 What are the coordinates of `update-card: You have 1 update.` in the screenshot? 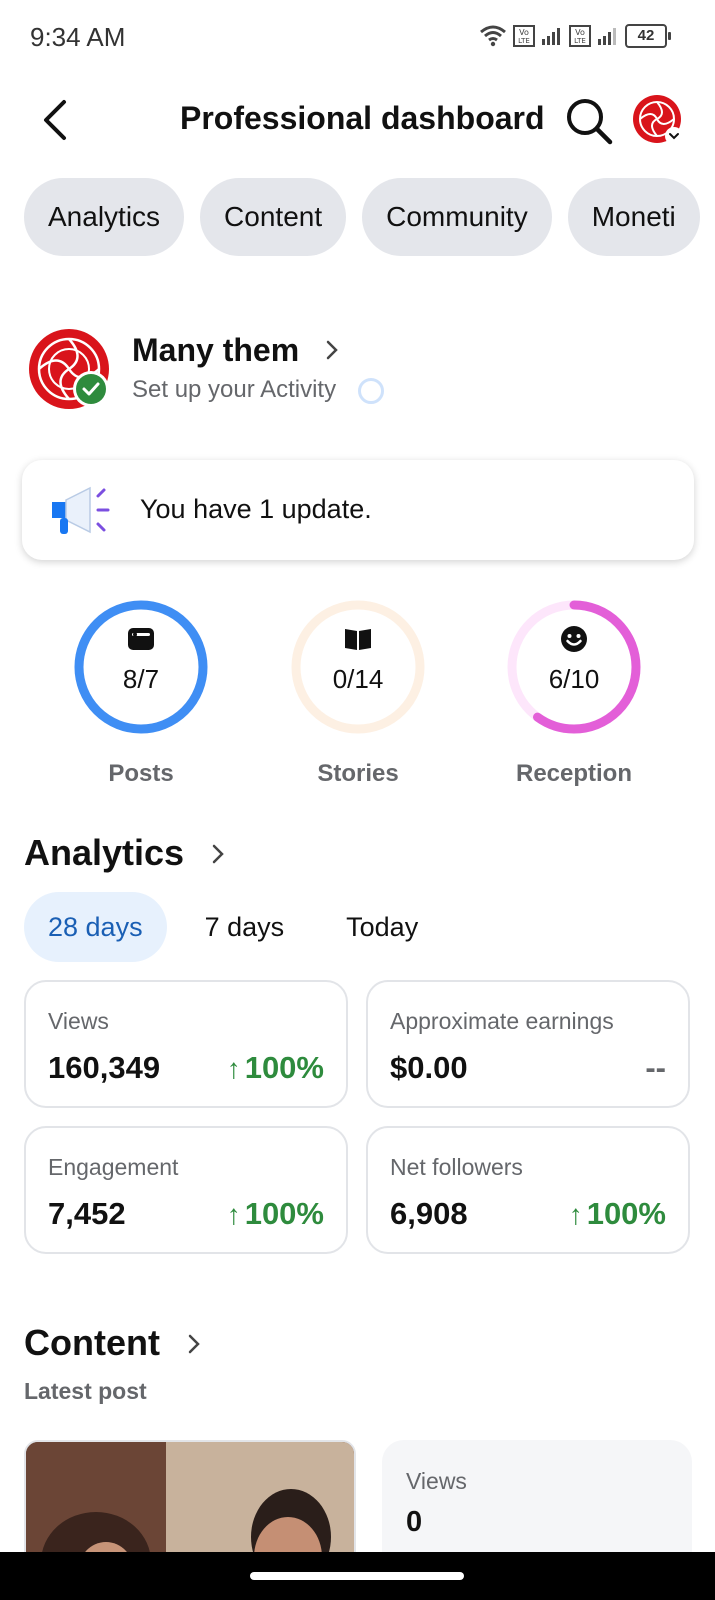 It's located at (358, 510).